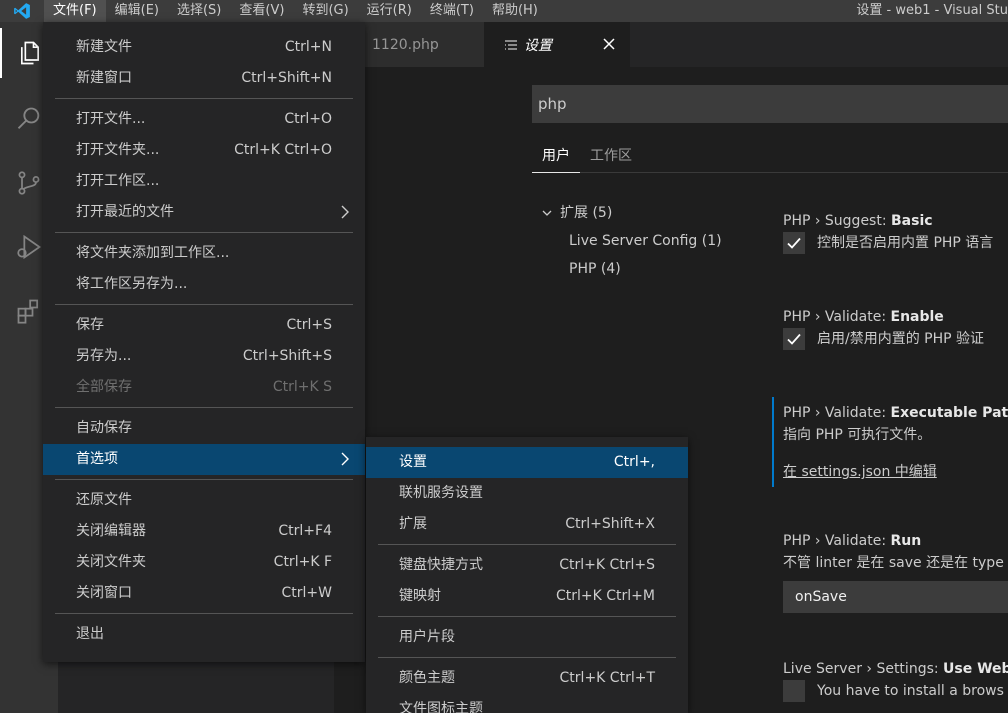 Image resolution: width=1008 pixels, height=713 pixels. What do you see at coordinates (671, 44) in the screenshot?
I see `editor-tabs: 1120.php 设置` at bounding box center [671, 44].